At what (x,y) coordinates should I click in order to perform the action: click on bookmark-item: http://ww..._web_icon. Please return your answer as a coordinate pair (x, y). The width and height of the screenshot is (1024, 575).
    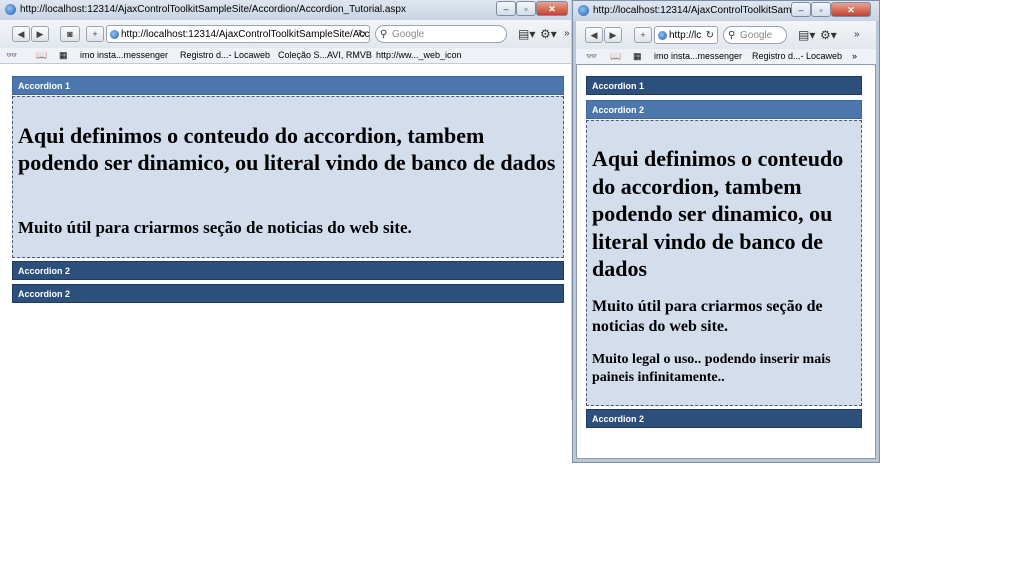
    Looking at the image, I should click on (419, 55).